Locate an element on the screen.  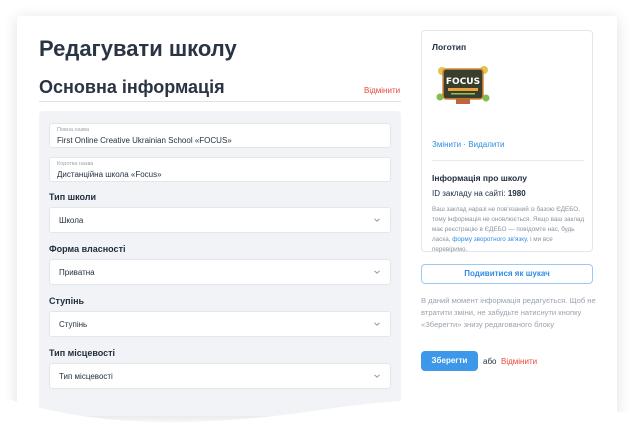
school-type-label: Тип школи is located at coordinates (73, 197).